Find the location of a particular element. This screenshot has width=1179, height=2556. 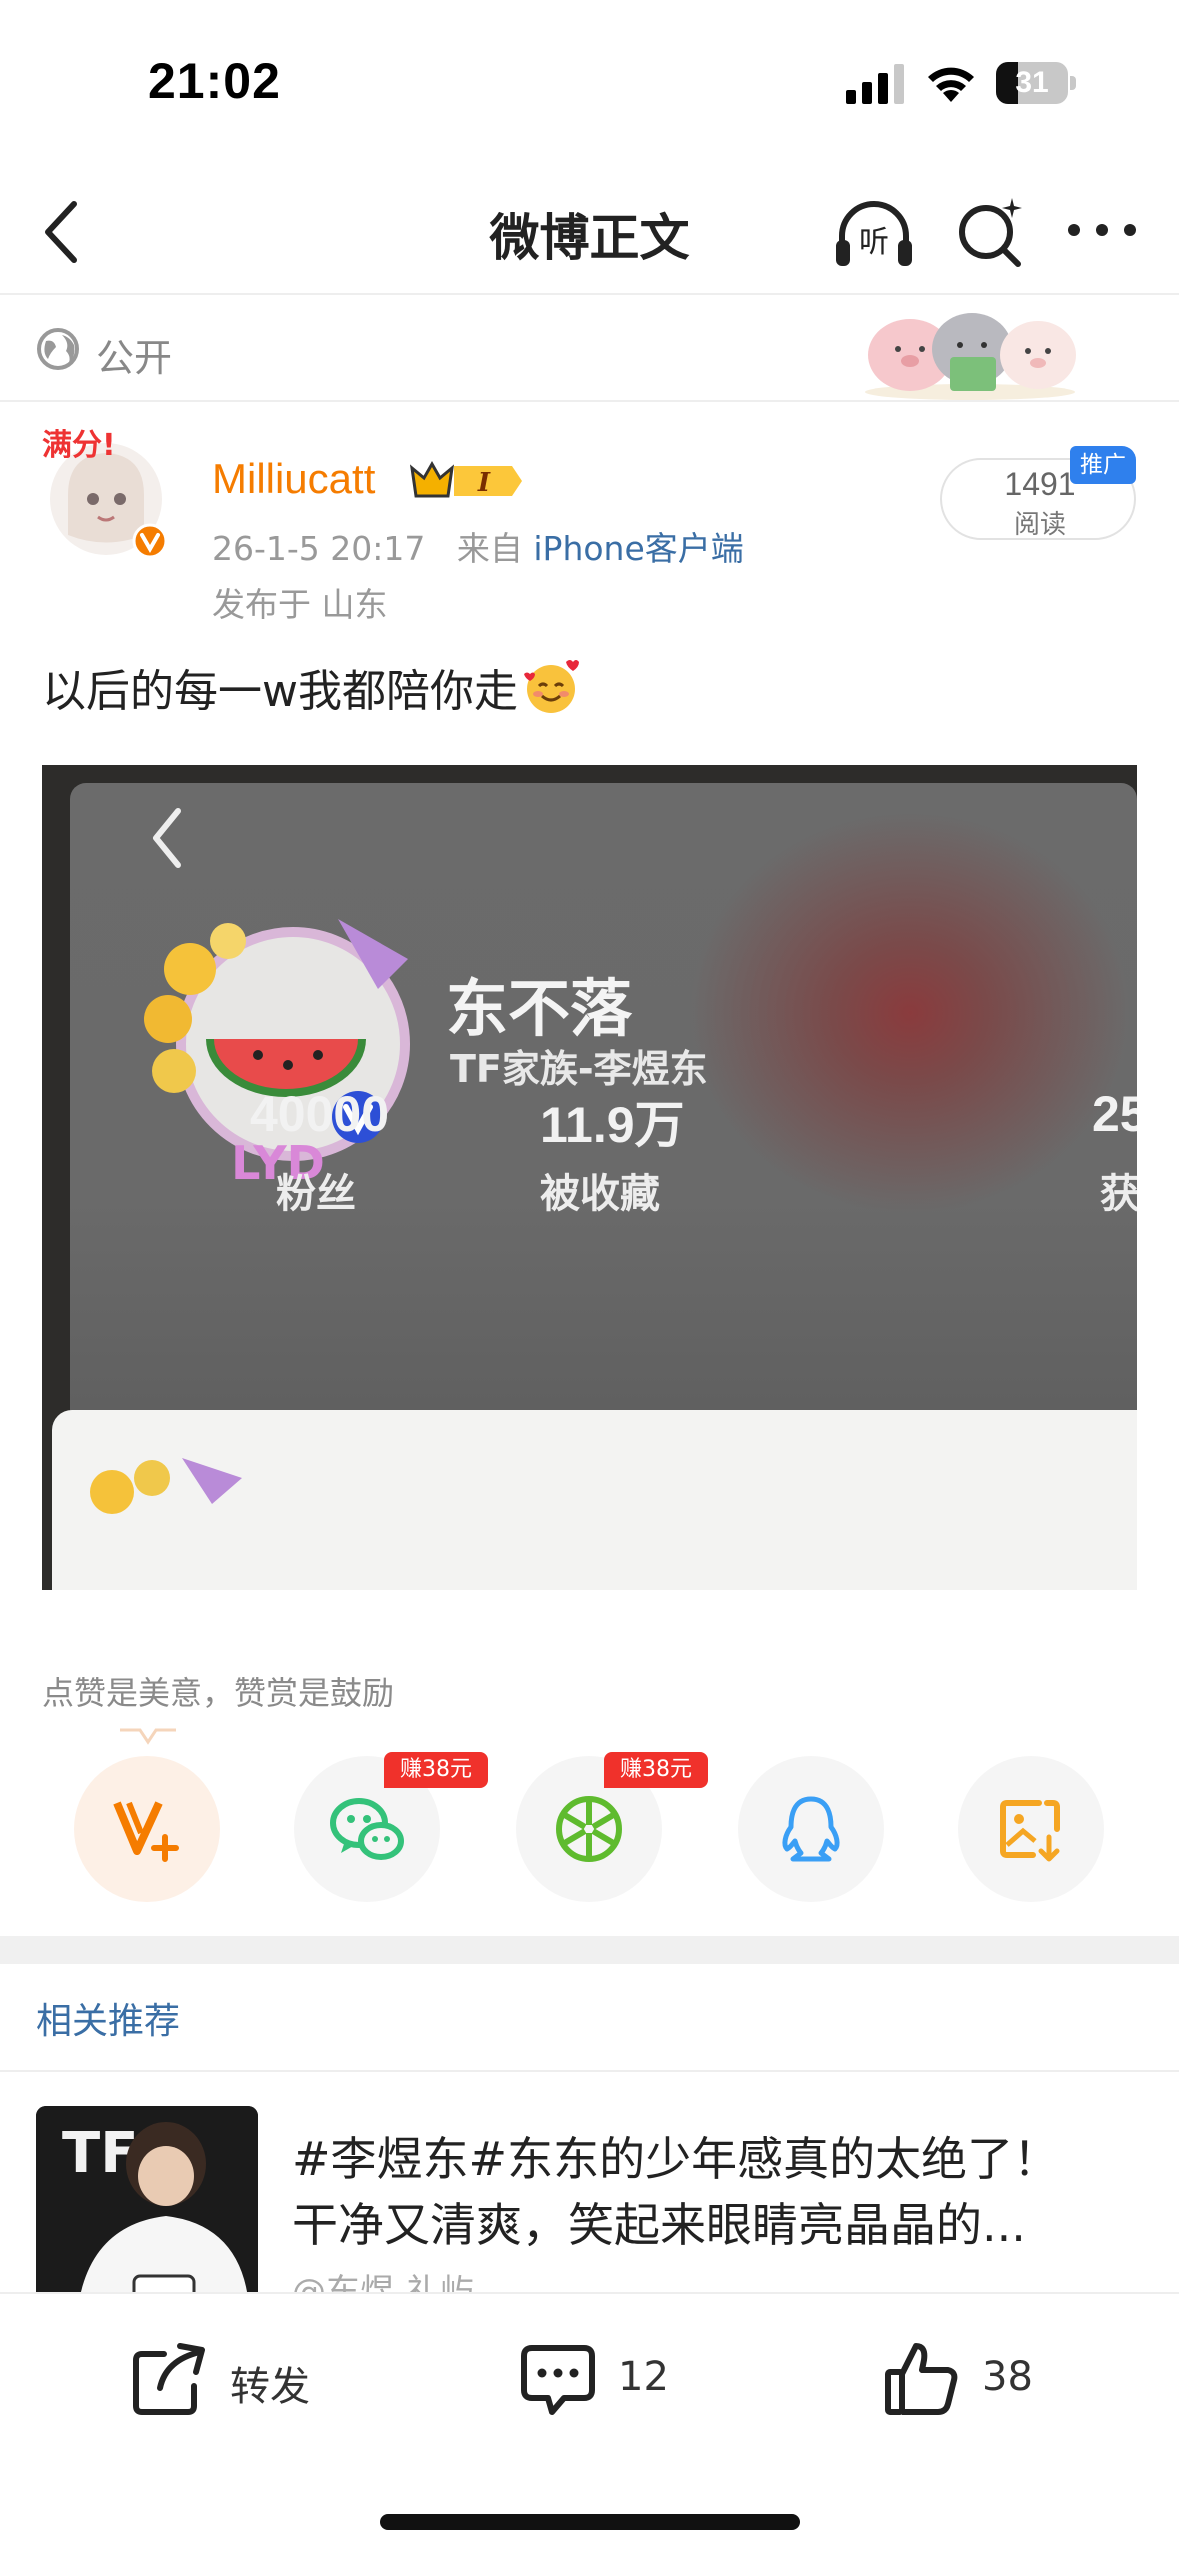

moments-earn-badge: 赚38元 is located at coordinates (656, 1770).